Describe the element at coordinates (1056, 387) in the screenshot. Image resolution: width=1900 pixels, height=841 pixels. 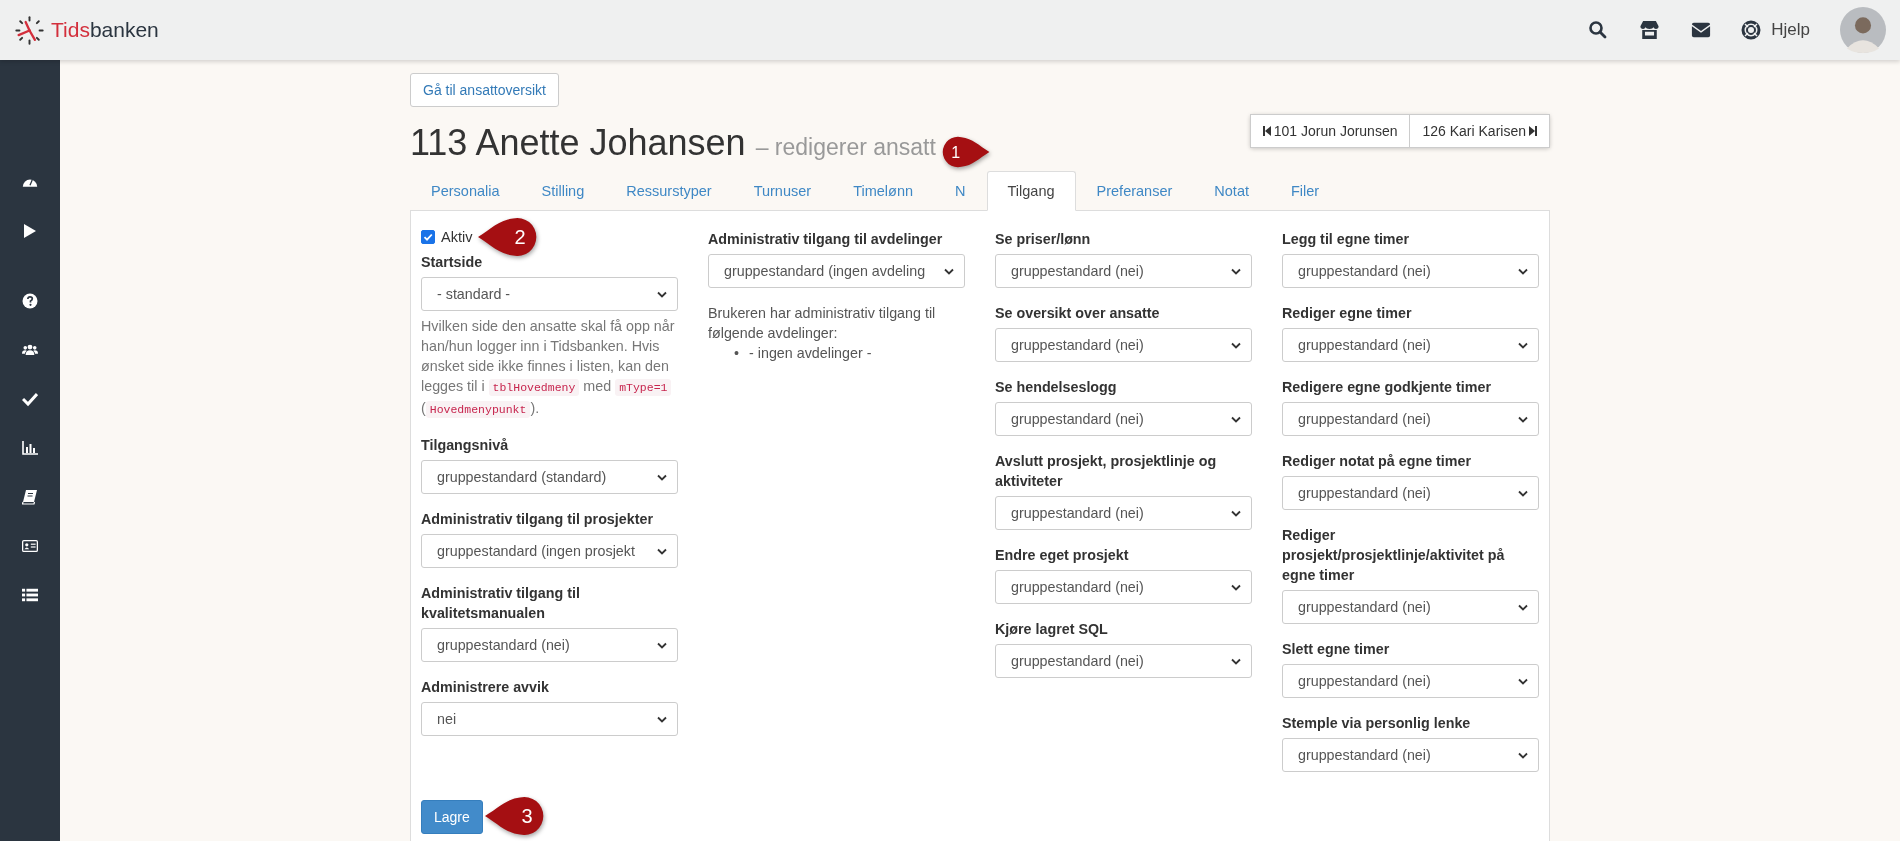
I see `field-label: Se hendelseslogg` at that location.